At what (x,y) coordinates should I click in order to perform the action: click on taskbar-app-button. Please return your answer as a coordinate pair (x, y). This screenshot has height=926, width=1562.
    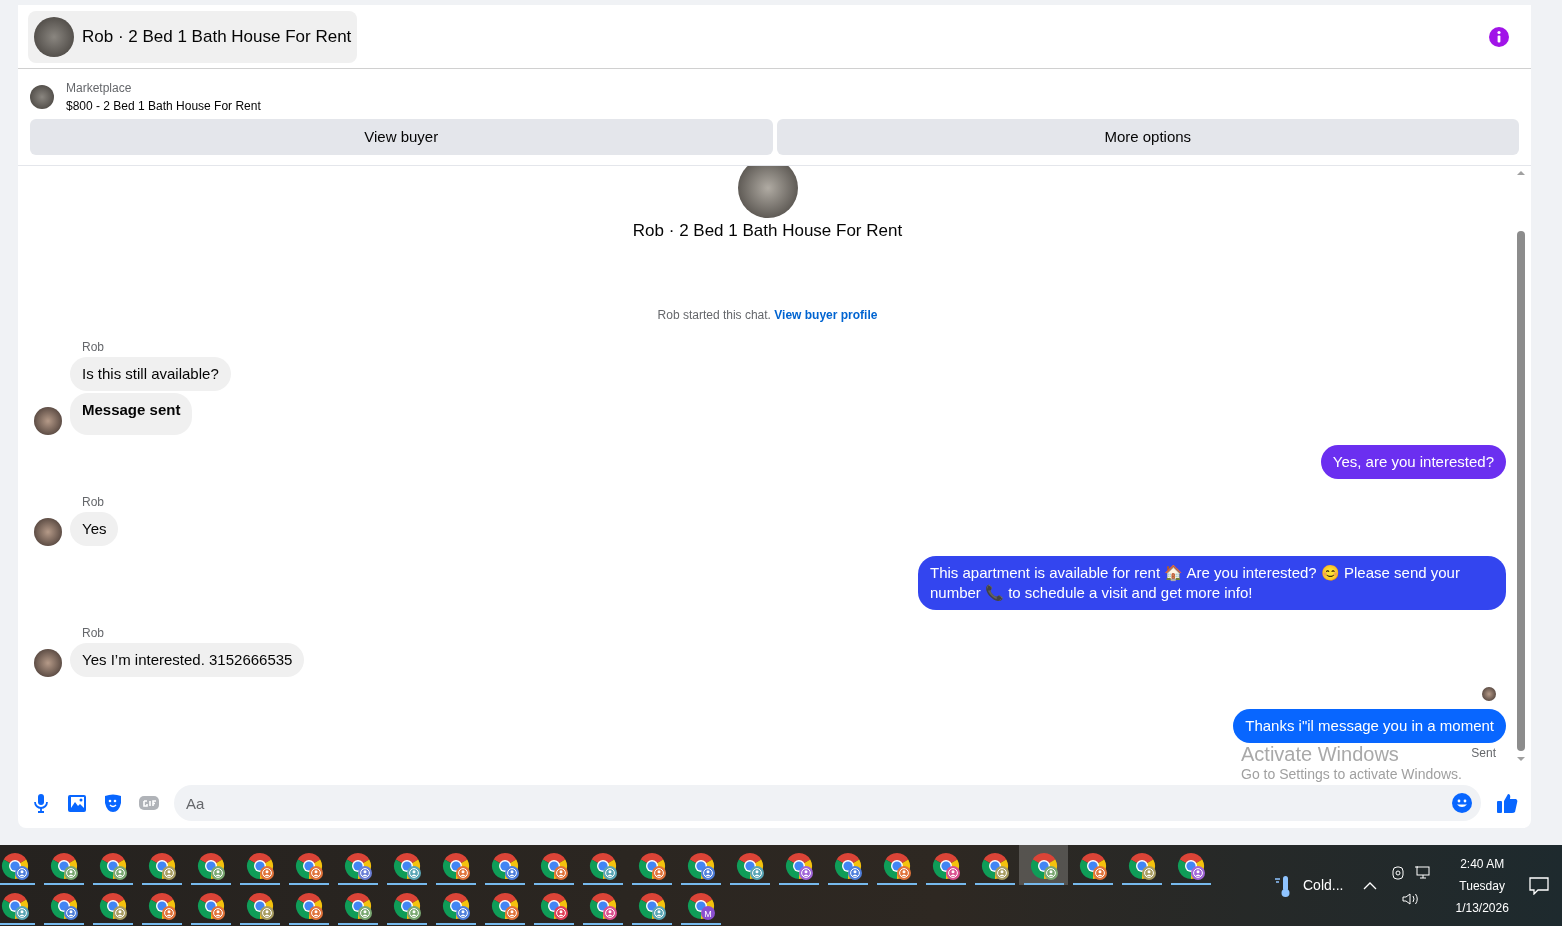
    Looking at the image, I should click on (1043, 865).